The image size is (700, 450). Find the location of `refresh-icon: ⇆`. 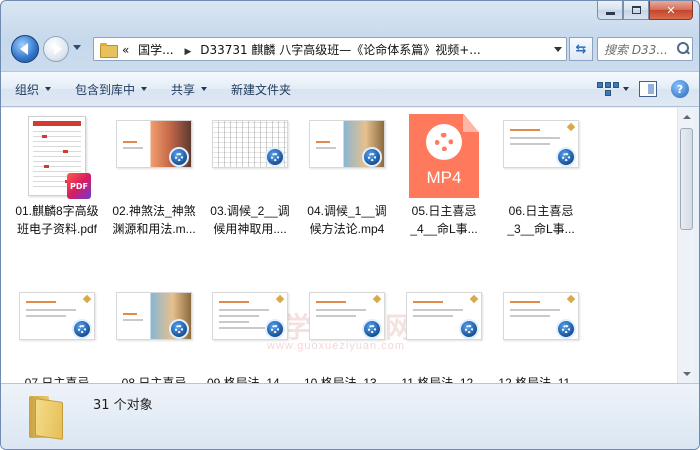

refresh-icon: ⇆ is located at coordinates (581, 49).